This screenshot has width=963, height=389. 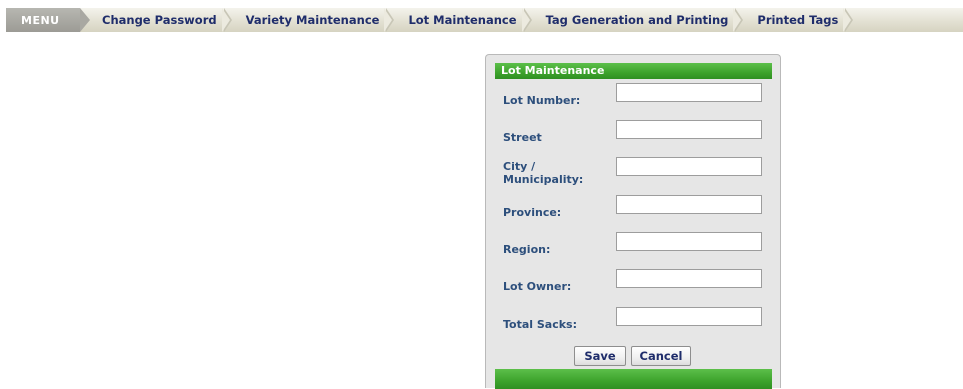 What do you see at coordinates (461, 20) in the screenshot?
I see `menu-item-lot-maintenance: Lot Maintenance` at bounding box center [461, 20].